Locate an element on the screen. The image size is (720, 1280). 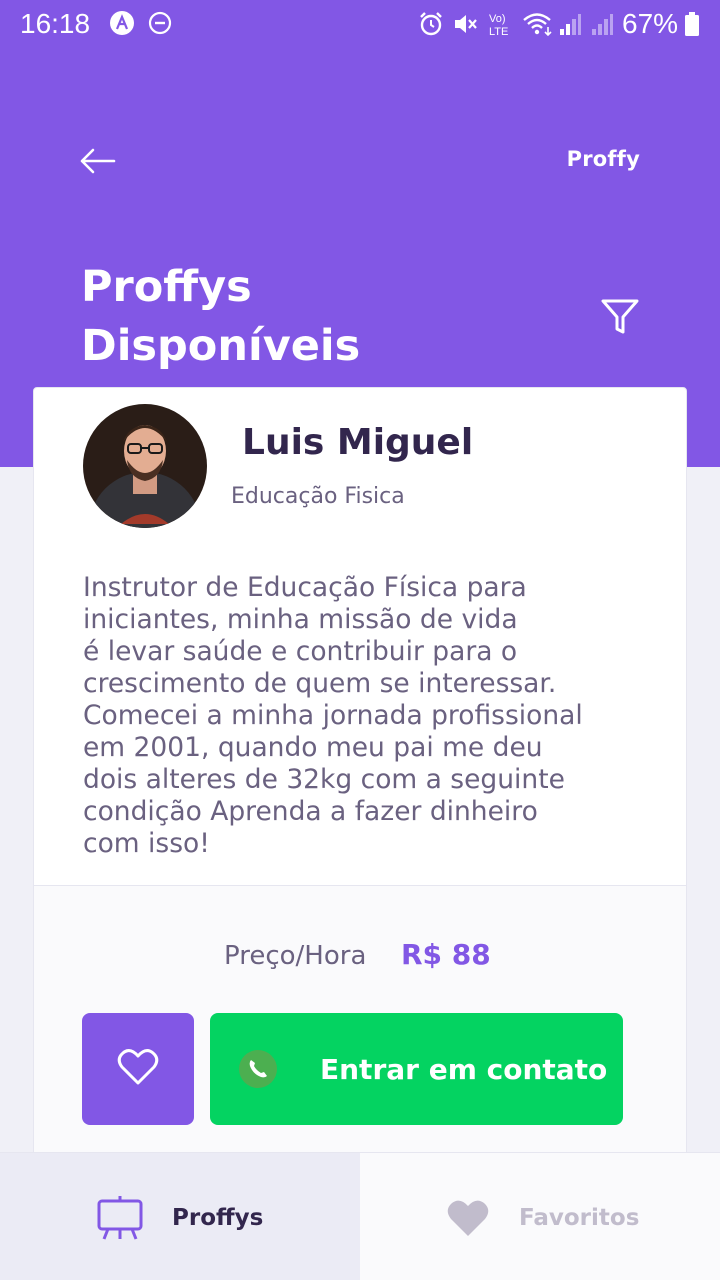
tab-proffys-label: Proffys is located at coordinates (218, 1218).